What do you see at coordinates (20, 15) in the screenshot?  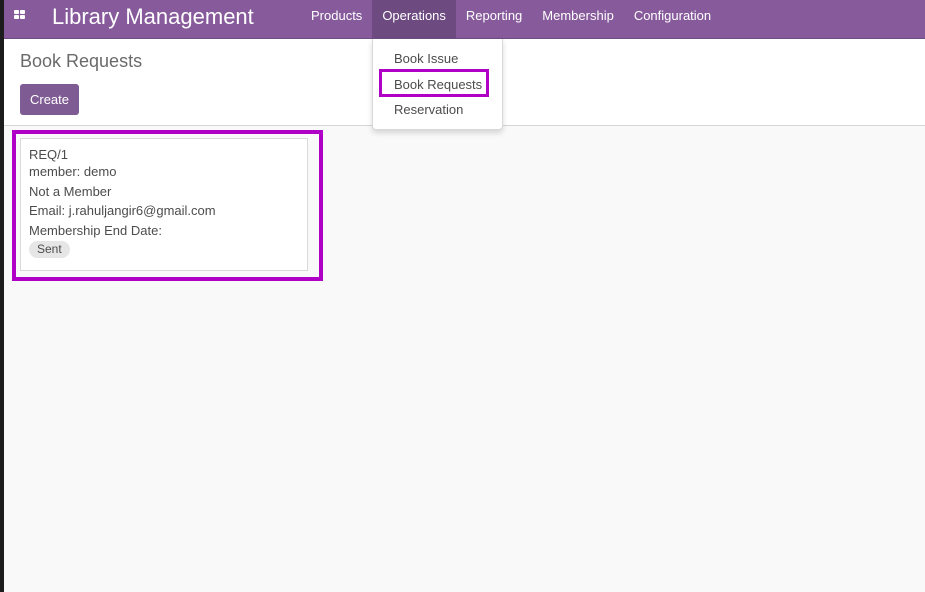 I see `apps-grid-icon` at bounding box center [20, 15].